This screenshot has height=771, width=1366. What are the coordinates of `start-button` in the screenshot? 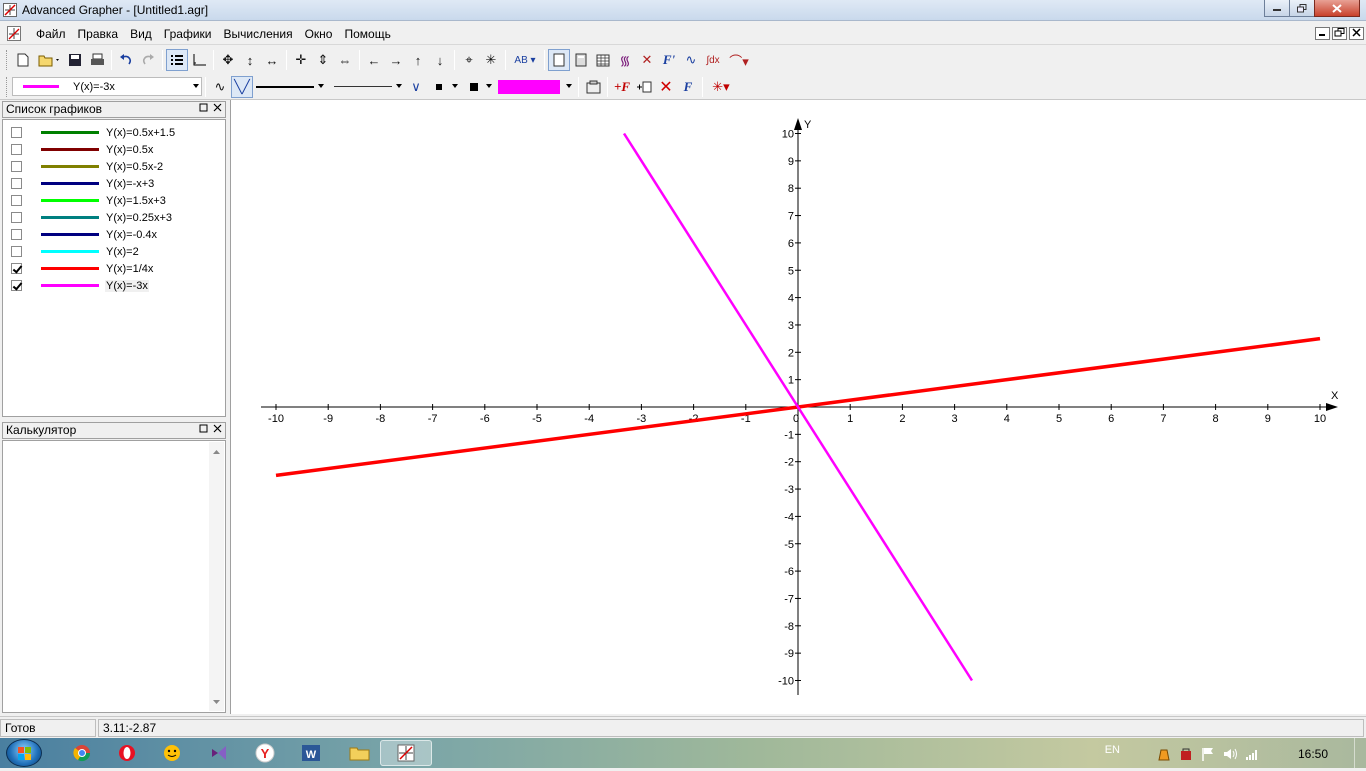 It's located at (24, 753).